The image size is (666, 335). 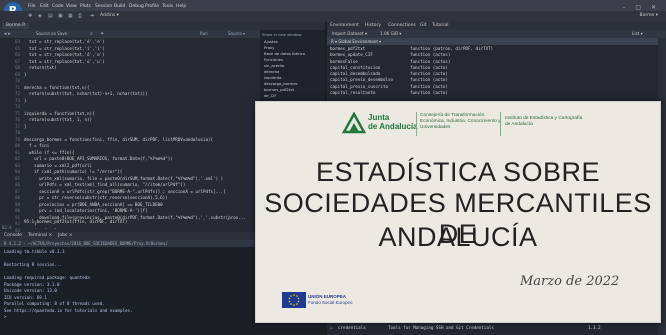 What do you see at coordinates (353, 93) in the screenshot?
I see `variable-name: capital_resultante` at bounding box center [353, 93].